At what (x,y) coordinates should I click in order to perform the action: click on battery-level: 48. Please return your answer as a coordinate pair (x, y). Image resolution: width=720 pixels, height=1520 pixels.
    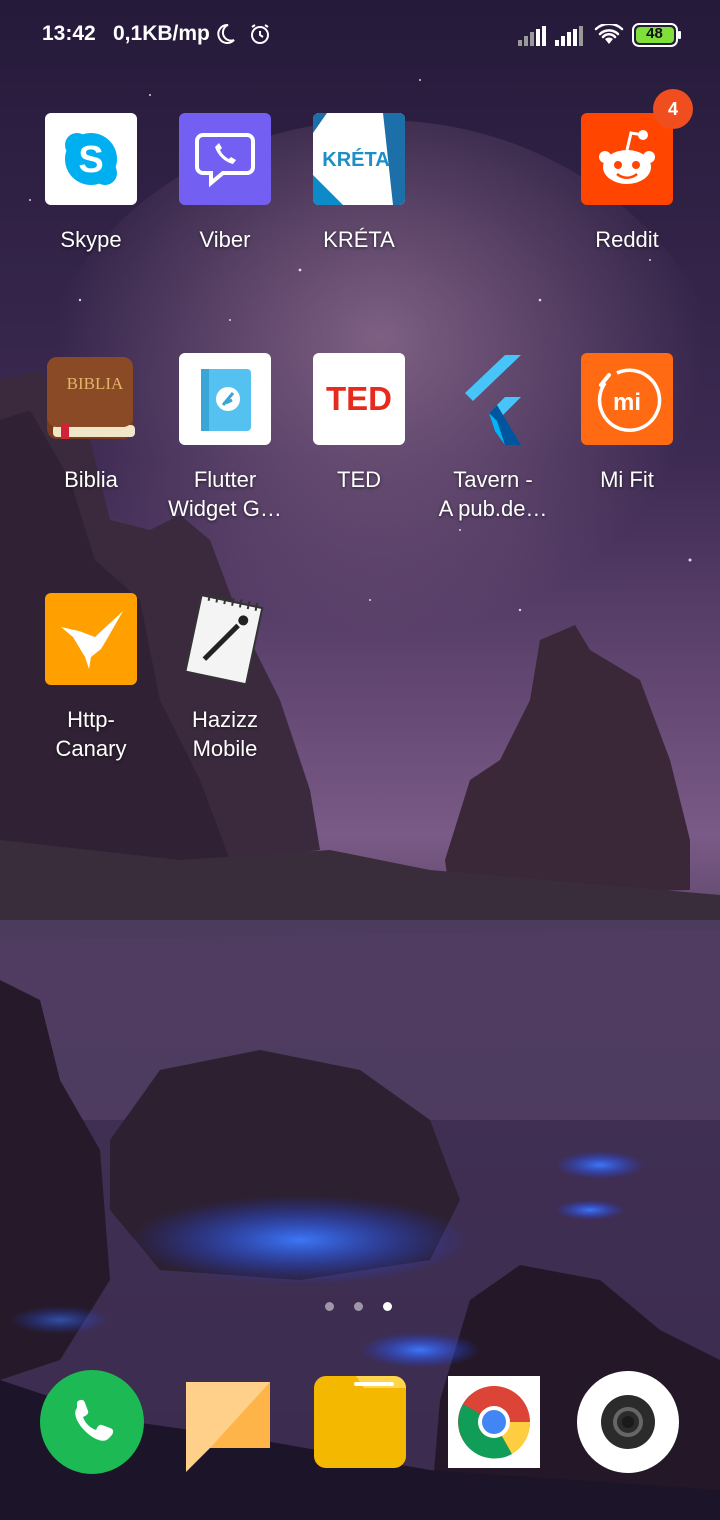
    Looking at the image, I should click on (654, 33).